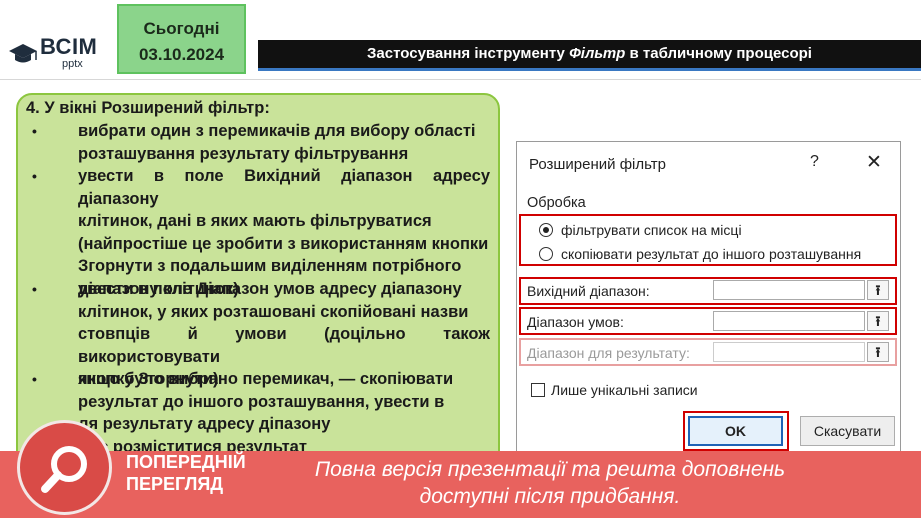  Describe the element at coordinates (23, 53) in the screenshot. I see `graduation-cap-icon` at that location.